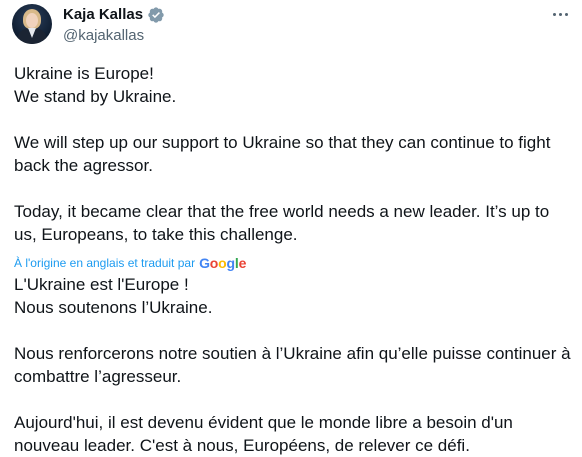 The width and height of the screenshot is (582, 457). What do you see at coordinates (103, 36) in the screenshot?
I see `user-handle: @kajakallas` at bounding box center [103, 36].